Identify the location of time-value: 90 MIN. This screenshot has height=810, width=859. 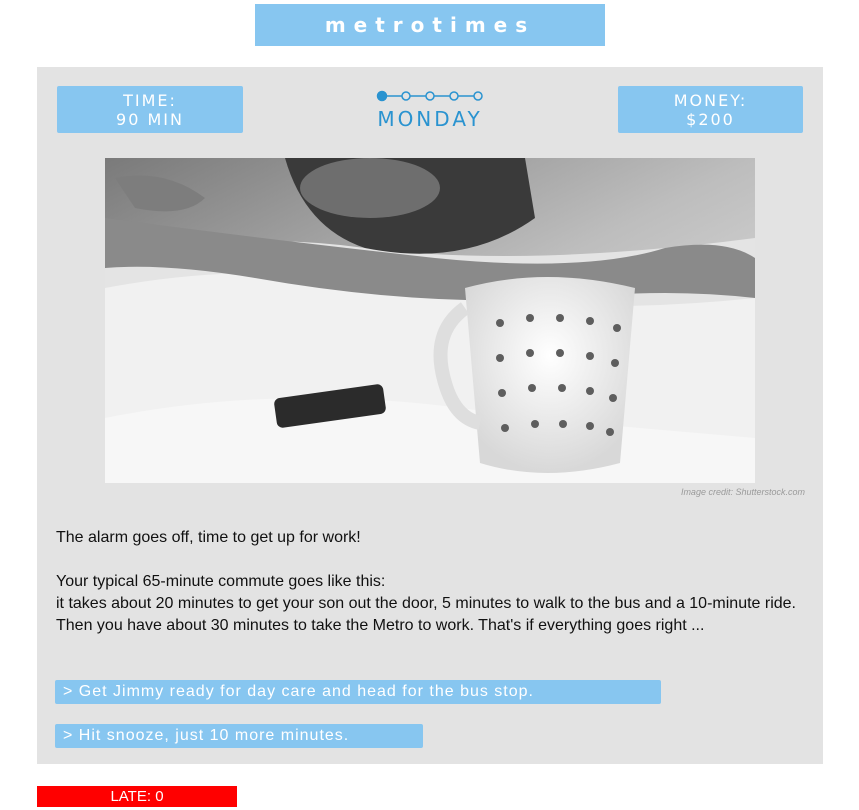
(150, 119).